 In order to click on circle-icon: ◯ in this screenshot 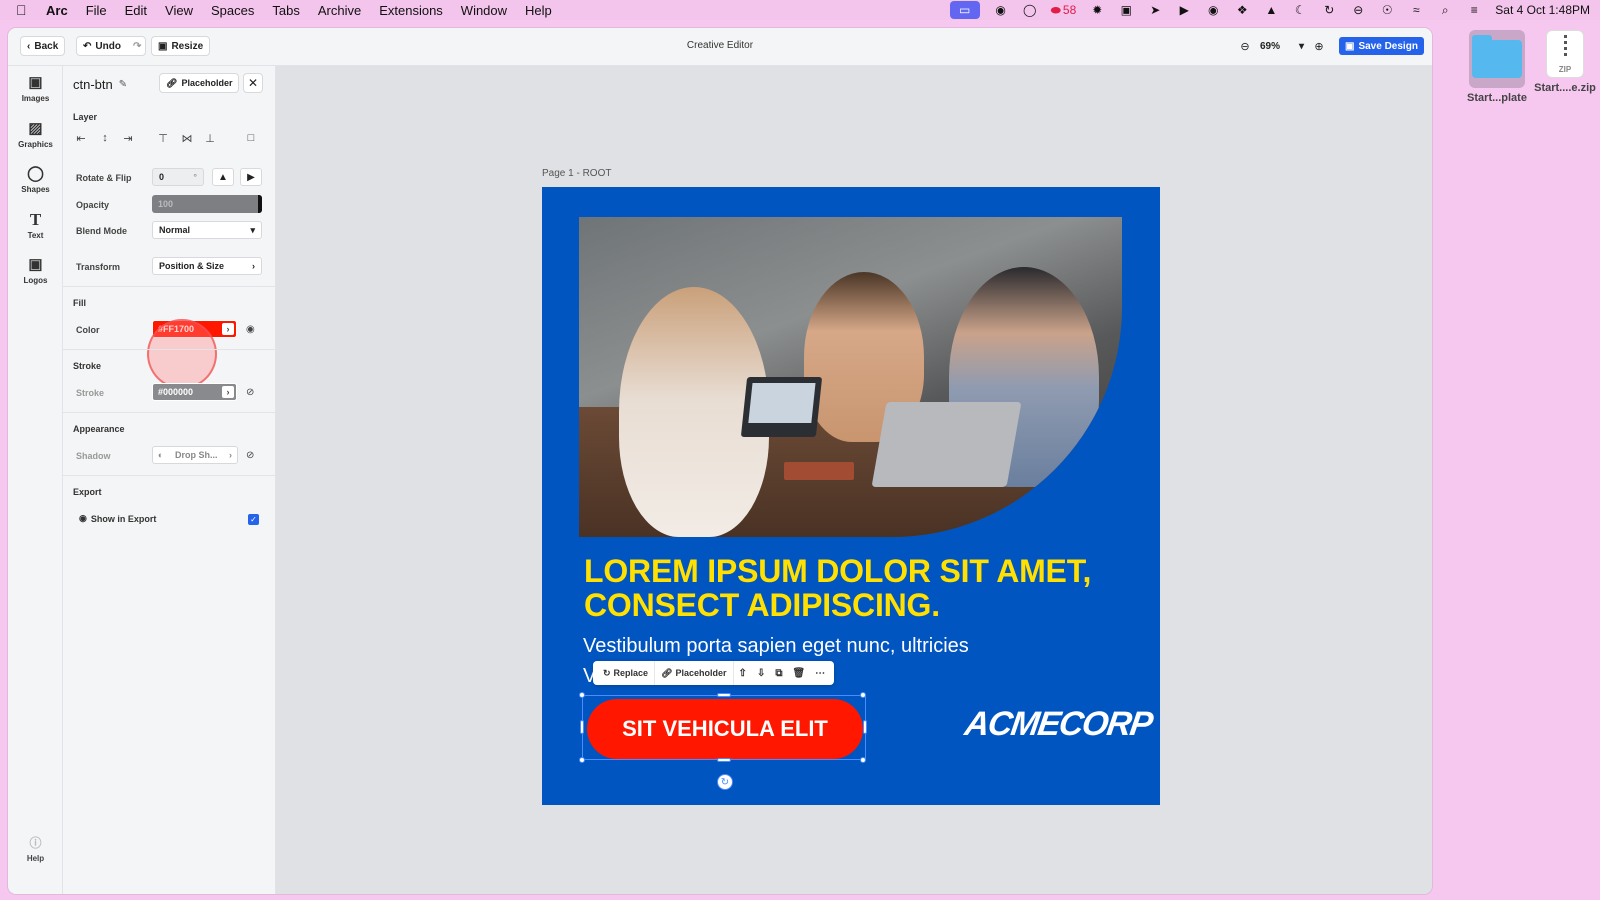, I will do `click(1030, 10)`.